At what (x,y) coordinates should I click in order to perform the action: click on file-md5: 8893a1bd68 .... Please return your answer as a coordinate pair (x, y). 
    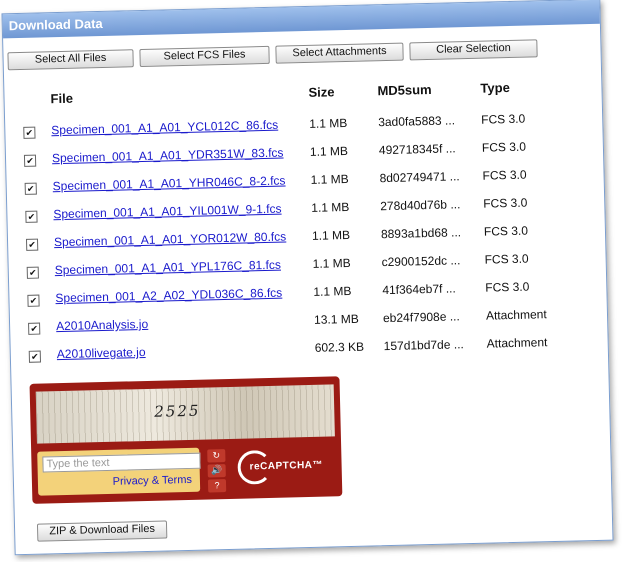
    Looking at the image, I should click on (421, 233).